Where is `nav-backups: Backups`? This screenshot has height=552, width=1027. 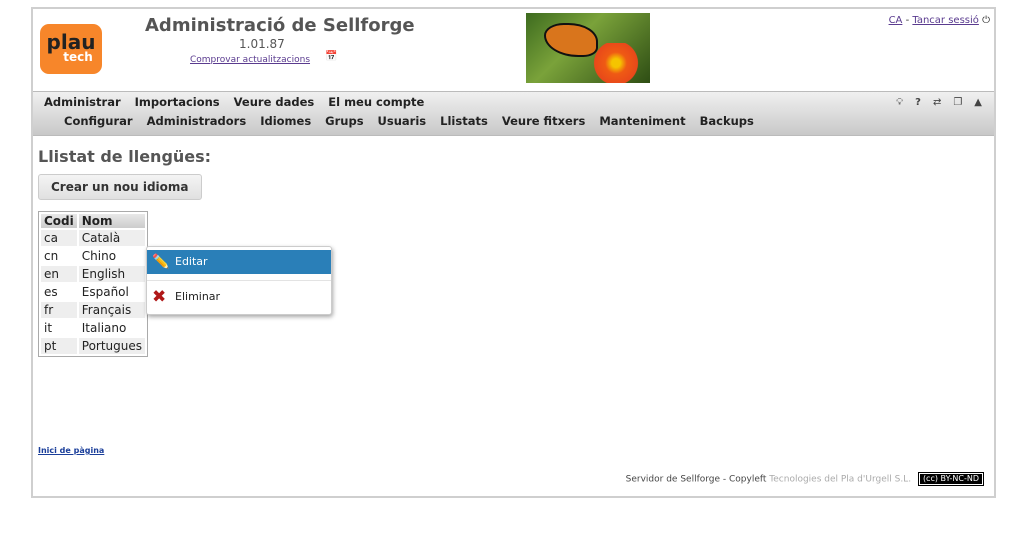
nav-backups: Backups is located at coordinates (727, 121).